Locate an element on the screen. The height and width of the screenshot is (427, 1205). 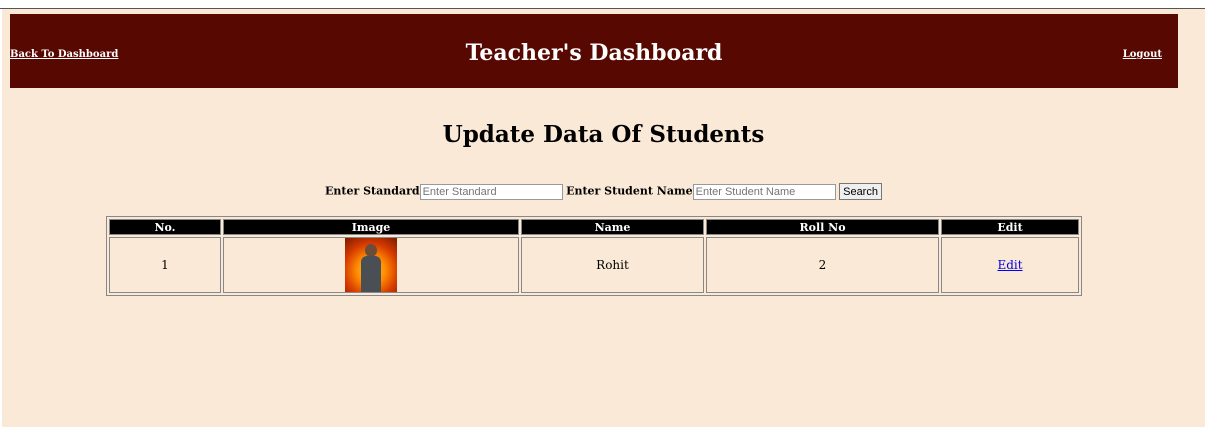
cell-edit: Edit is located at coordinates (1010, 265).